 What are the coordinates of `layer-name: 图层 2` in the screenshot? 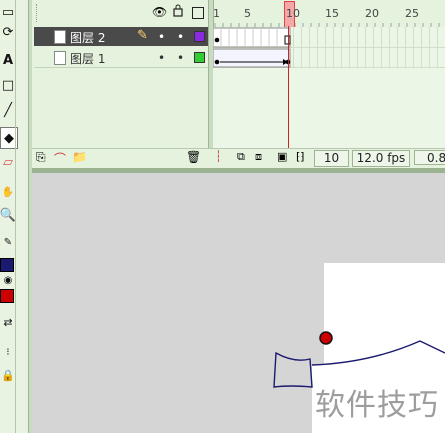 It's located at (88, 38).